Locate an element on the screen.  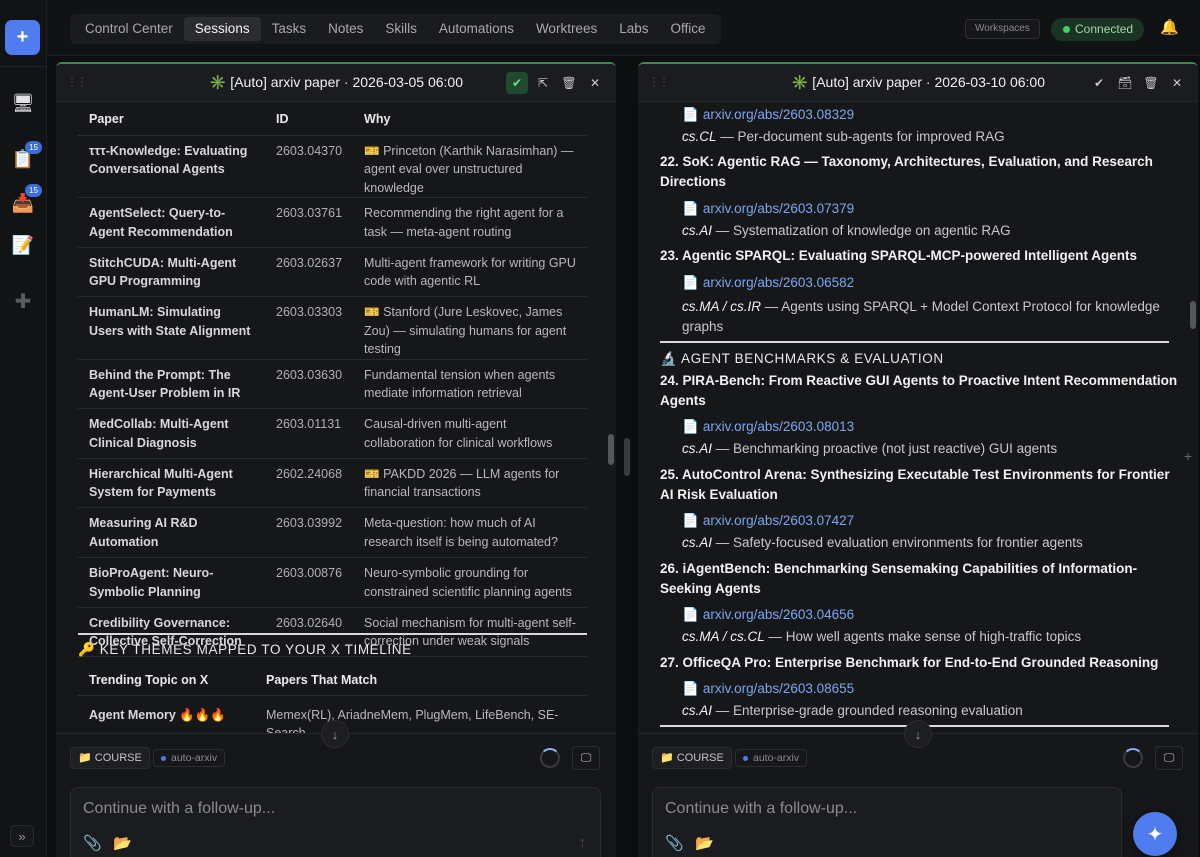
link-text: arxiv.org/abs/2603.04656 is located at coordinates (778, 614).